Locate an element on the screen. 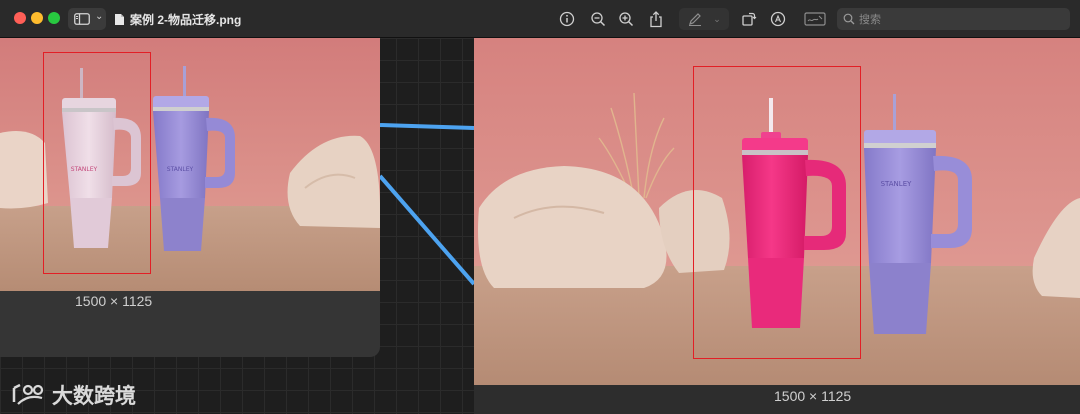  result-image-dimensions: 1500 × 1125 is located at coordinates (813, 396).